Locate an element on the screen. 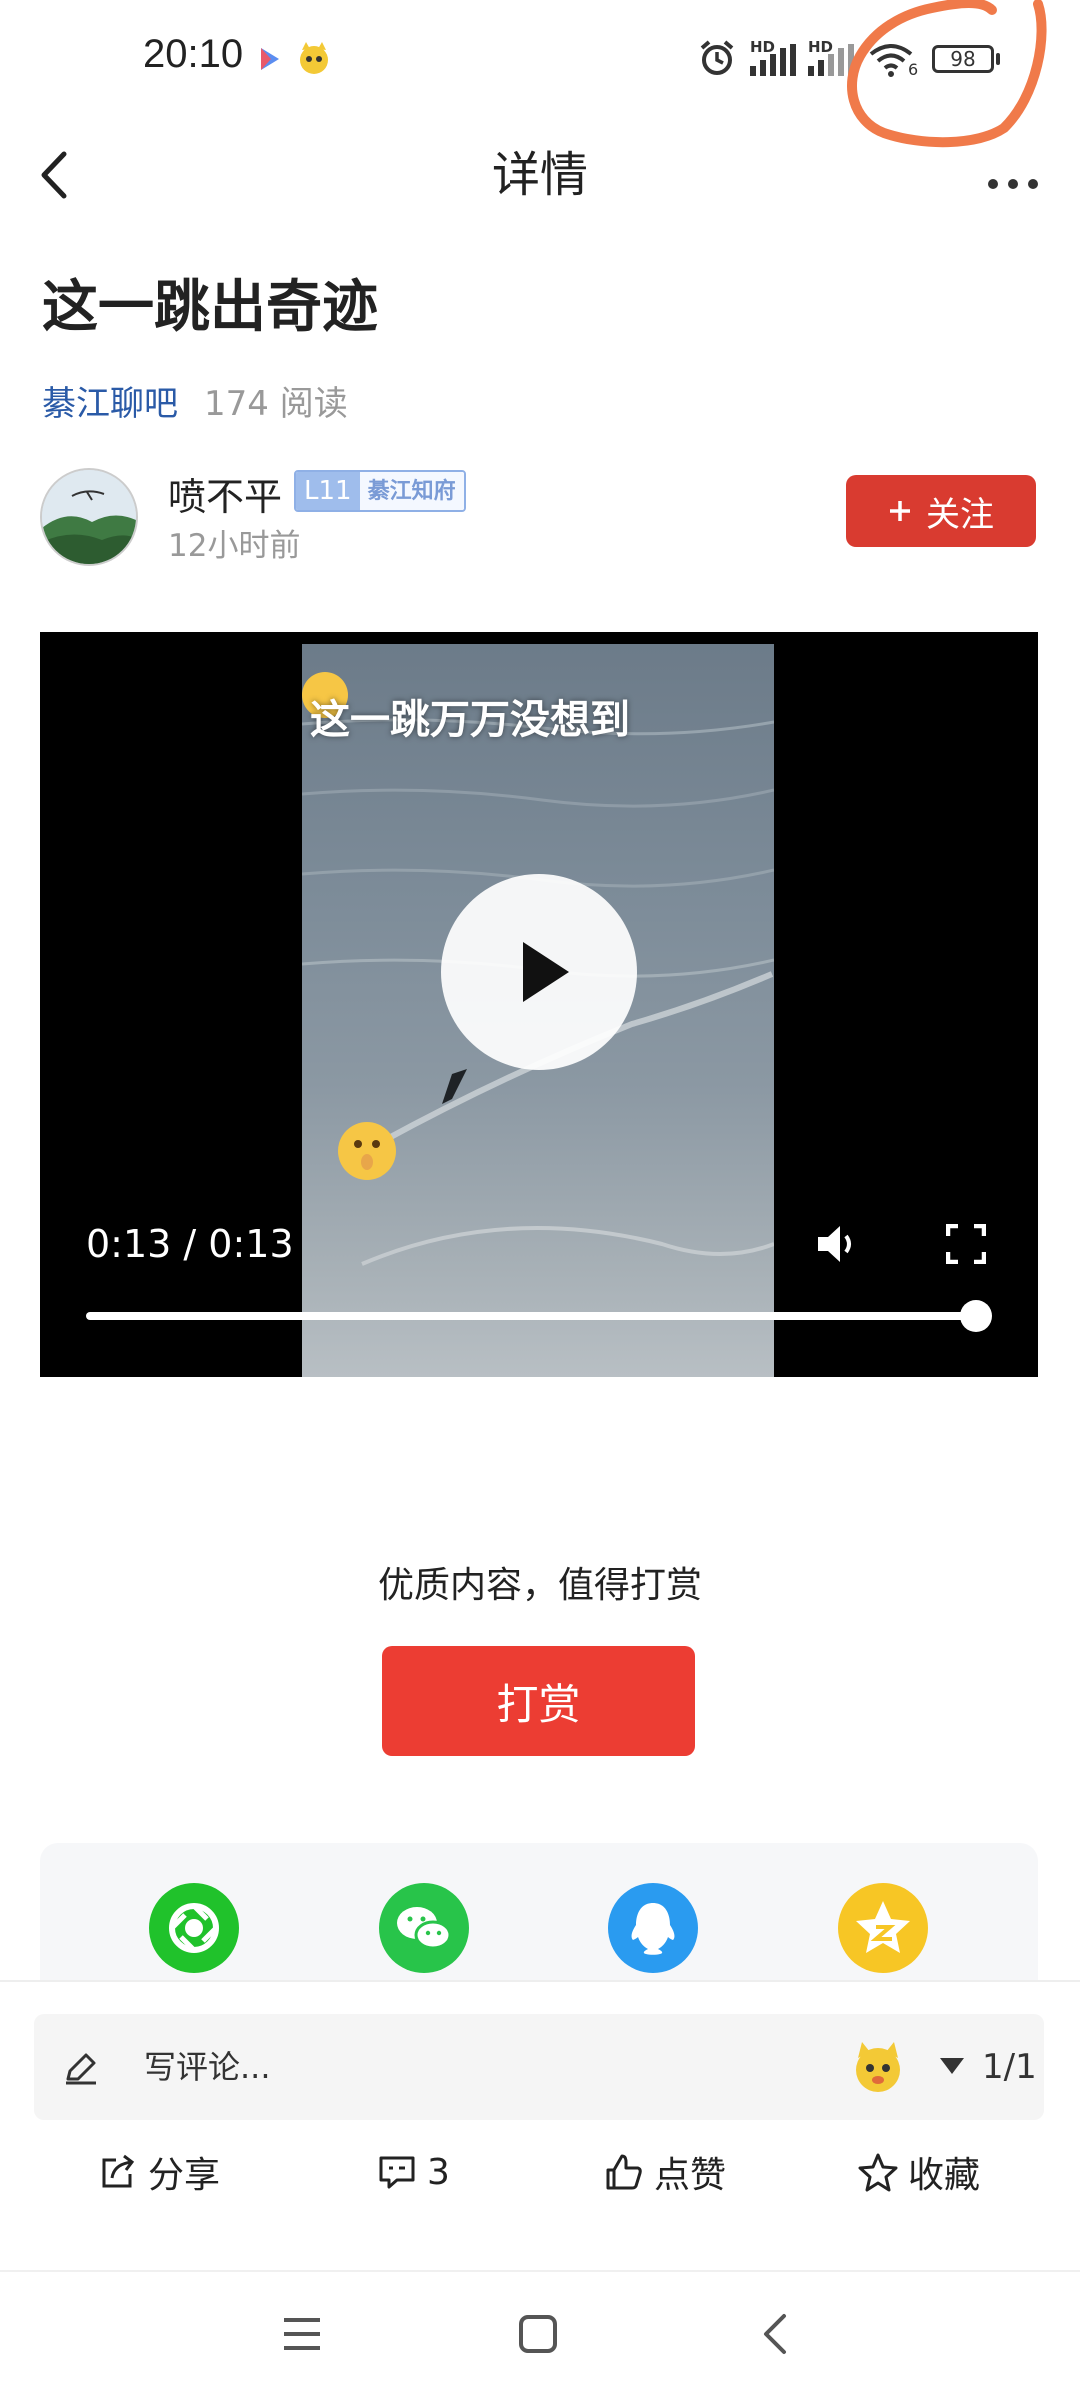  menu-icon is located at coordinates (302, 2334).